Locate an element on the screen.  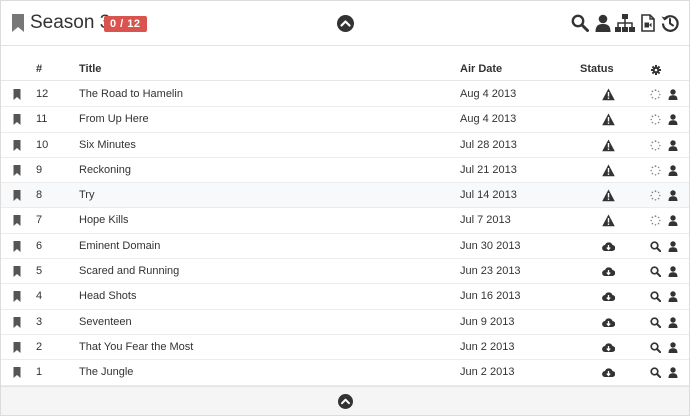
sitemap-icon is located at coordinates (625, 23).